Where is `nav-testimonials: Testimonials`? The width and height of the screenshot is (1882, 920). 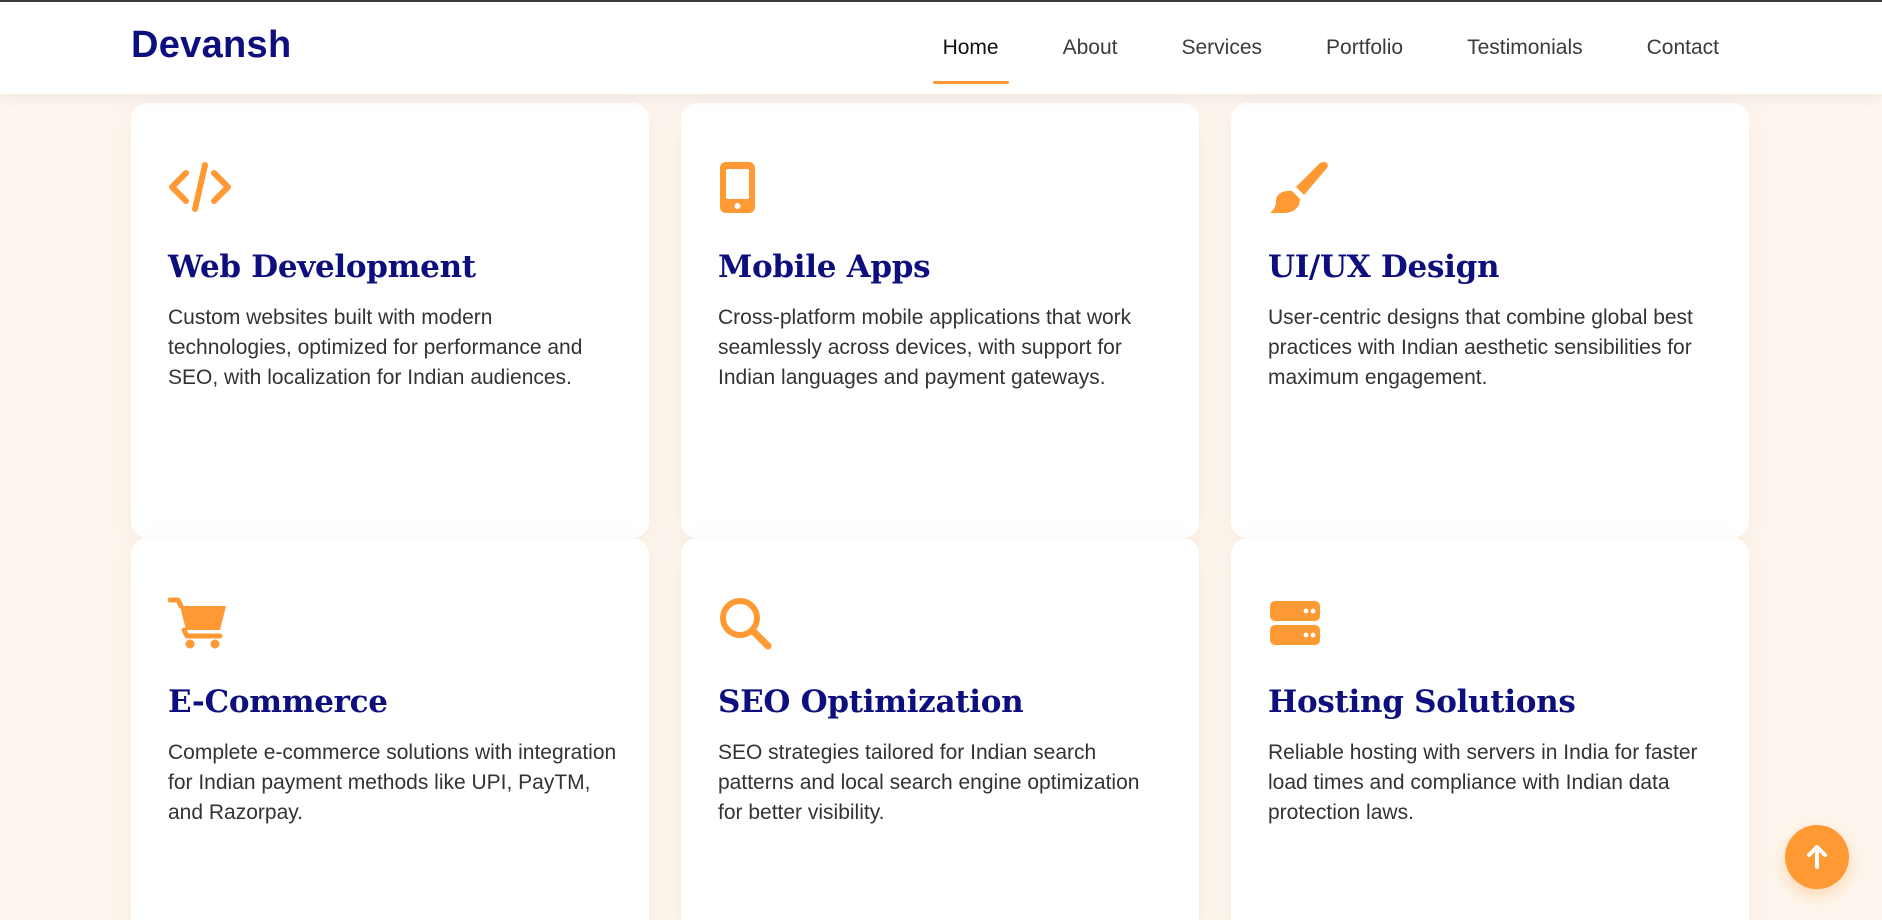 nav-testimonials: Testimonials is located at coordinates (1525, 48).